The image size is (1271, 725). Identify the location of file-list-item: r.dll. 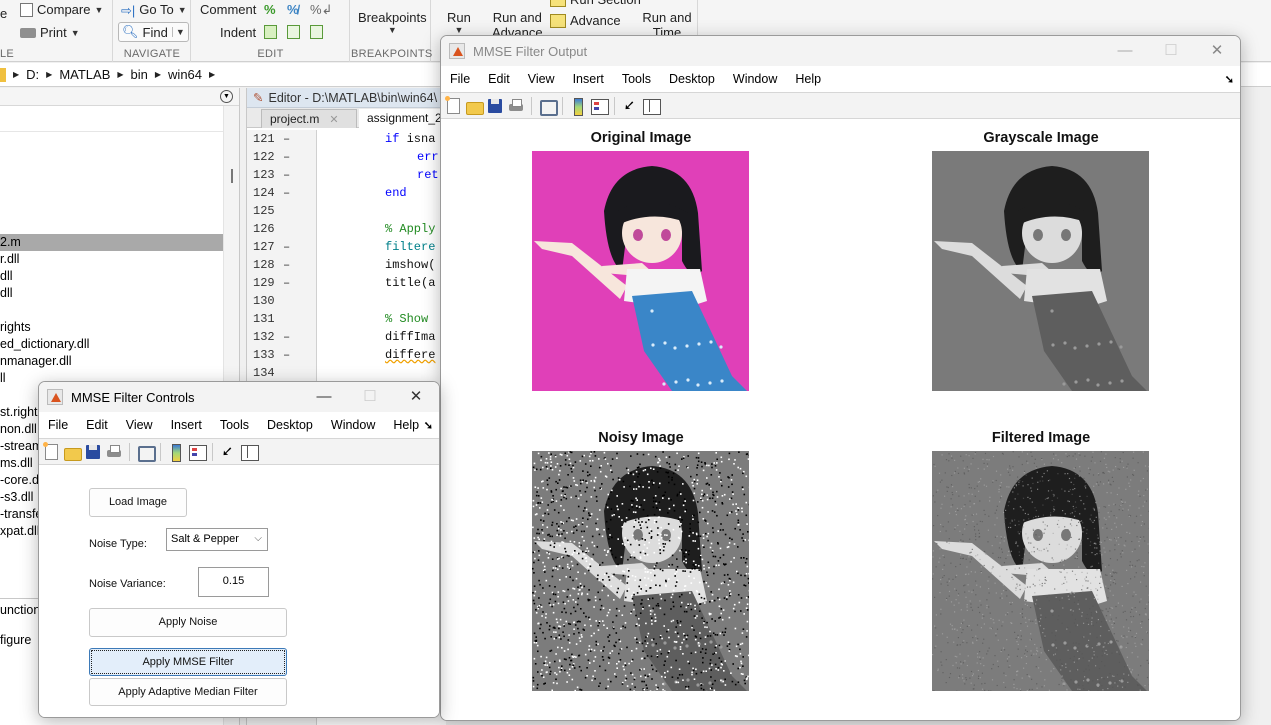
(112, 259).